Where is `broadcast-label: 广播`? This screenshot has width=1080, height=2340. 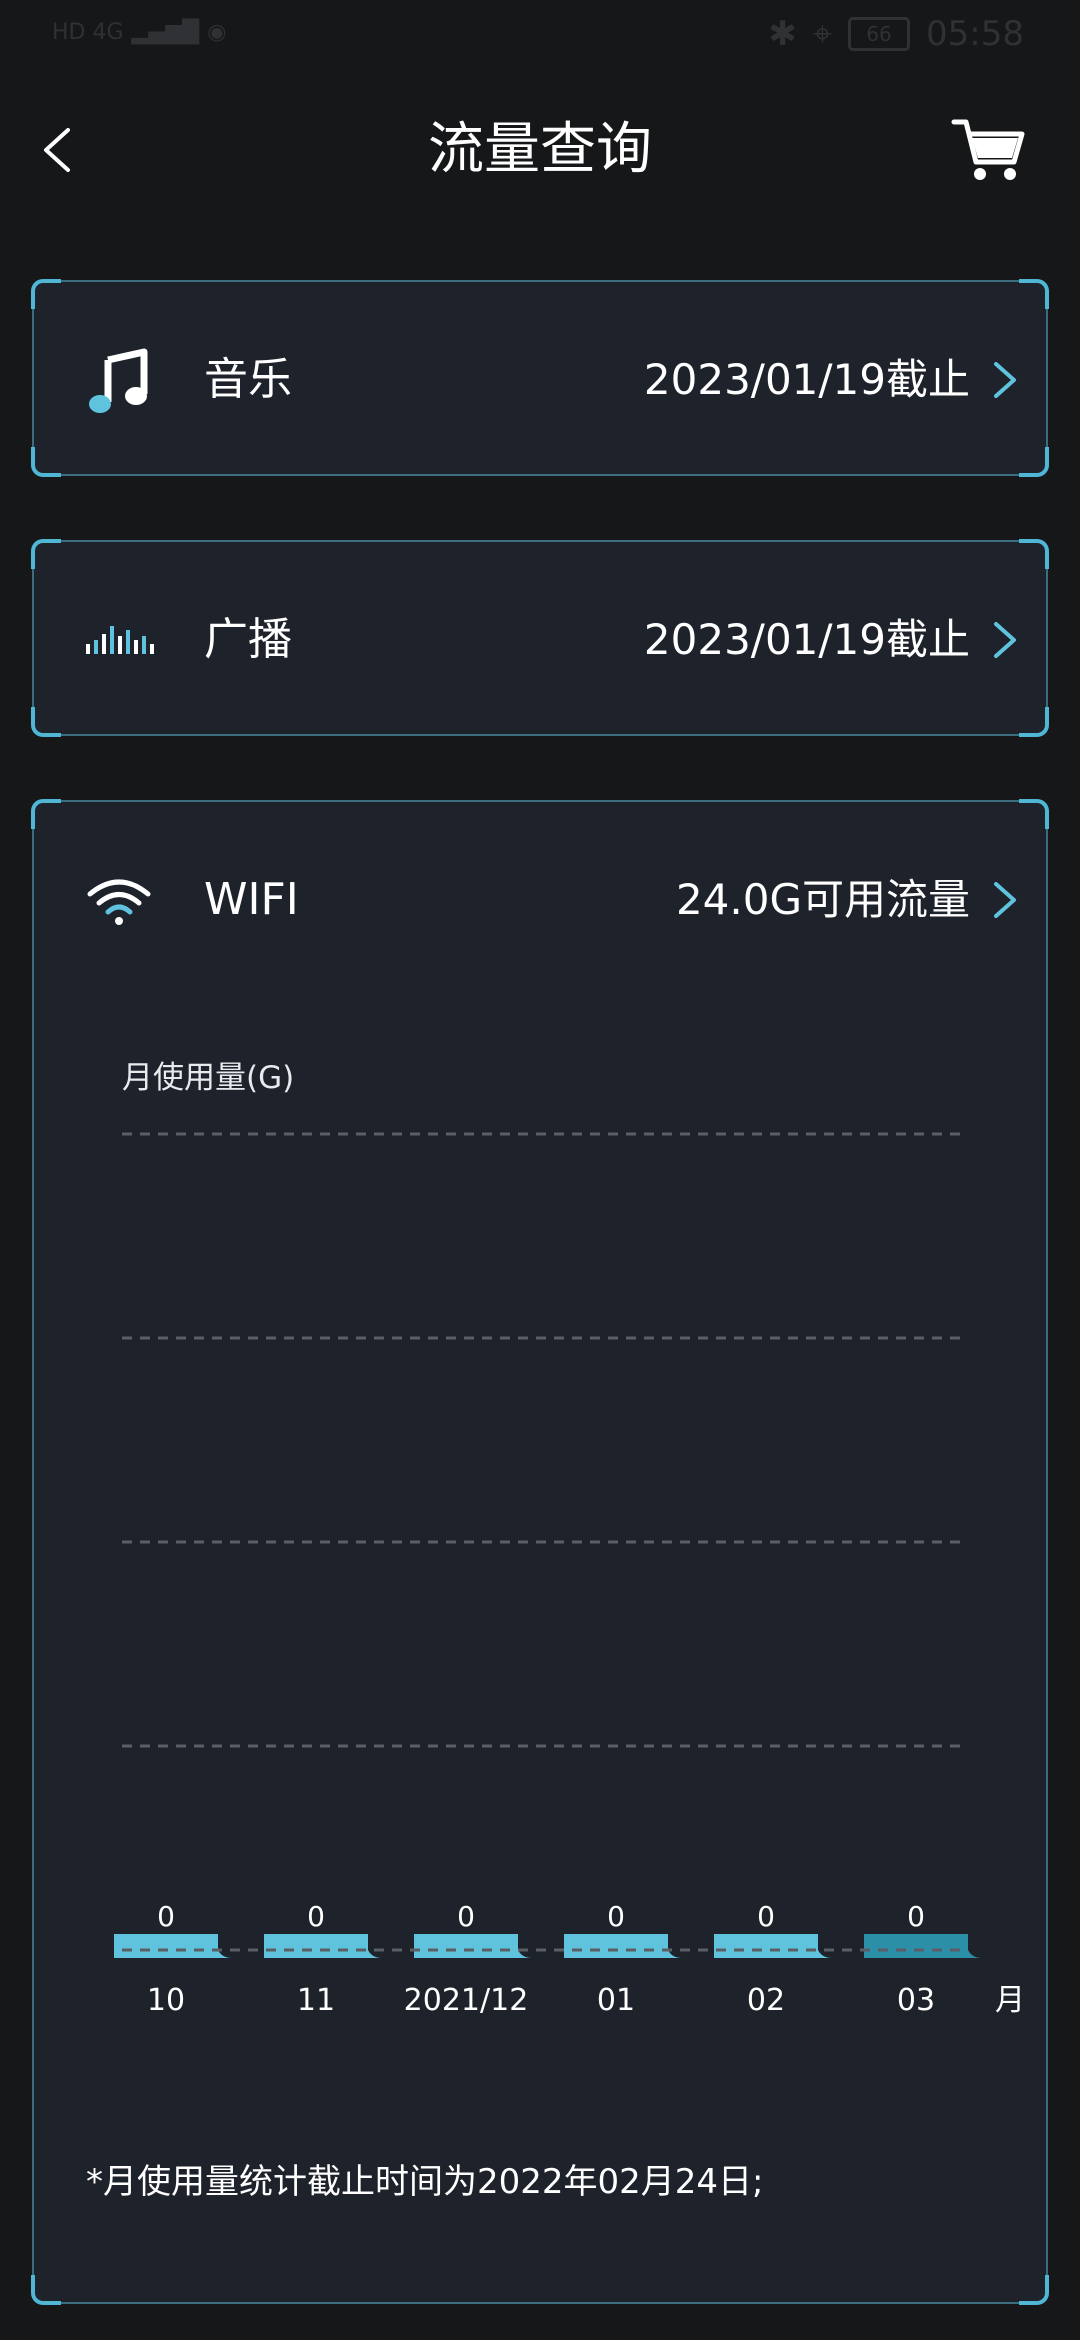 broadcast-label: 广播 is located at coordinates (248, 639).